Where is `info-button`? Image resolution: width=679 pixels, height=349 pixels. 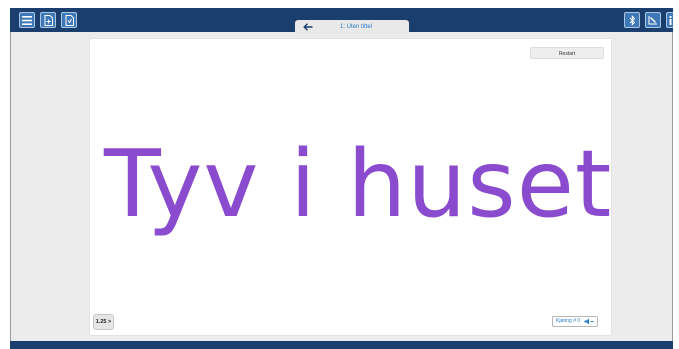
info-button is located at coordinates (669, 20).